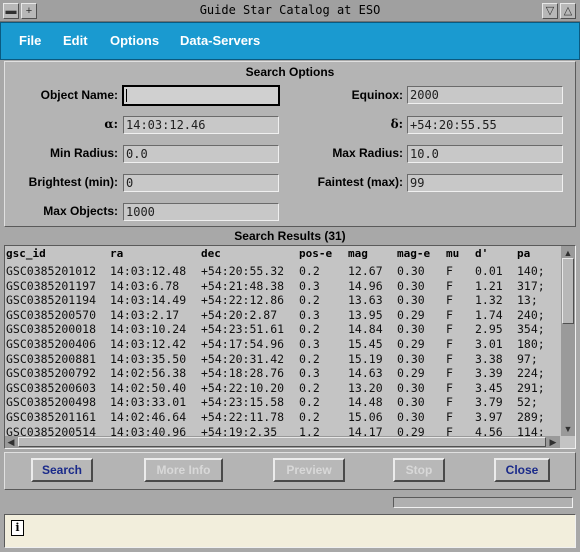 Image resolution: width=580 pixels, height=552 pixels. I want to click on table-cell: 14:02:50.40, so click(148, 387).